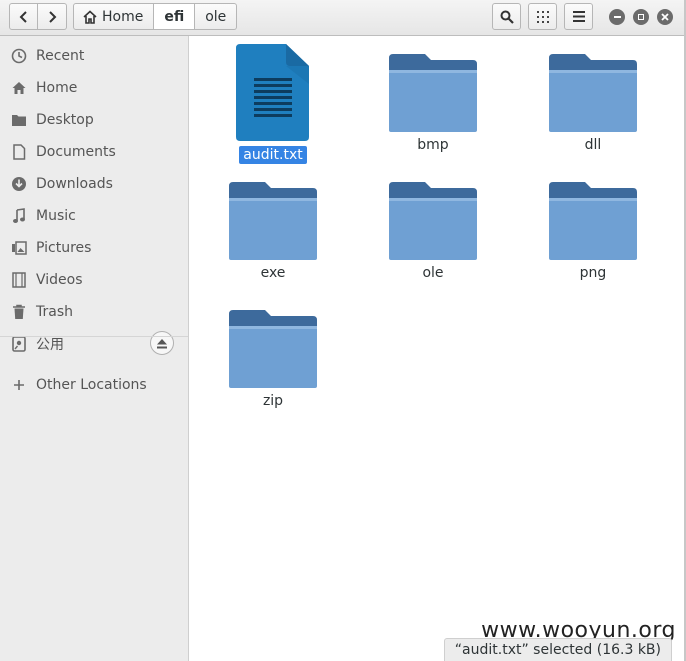 This screenshot has width=686, height=661. Describe the element at coordinates (433, 273) in the screenshot. I see `file-item-name: ole` at that location.